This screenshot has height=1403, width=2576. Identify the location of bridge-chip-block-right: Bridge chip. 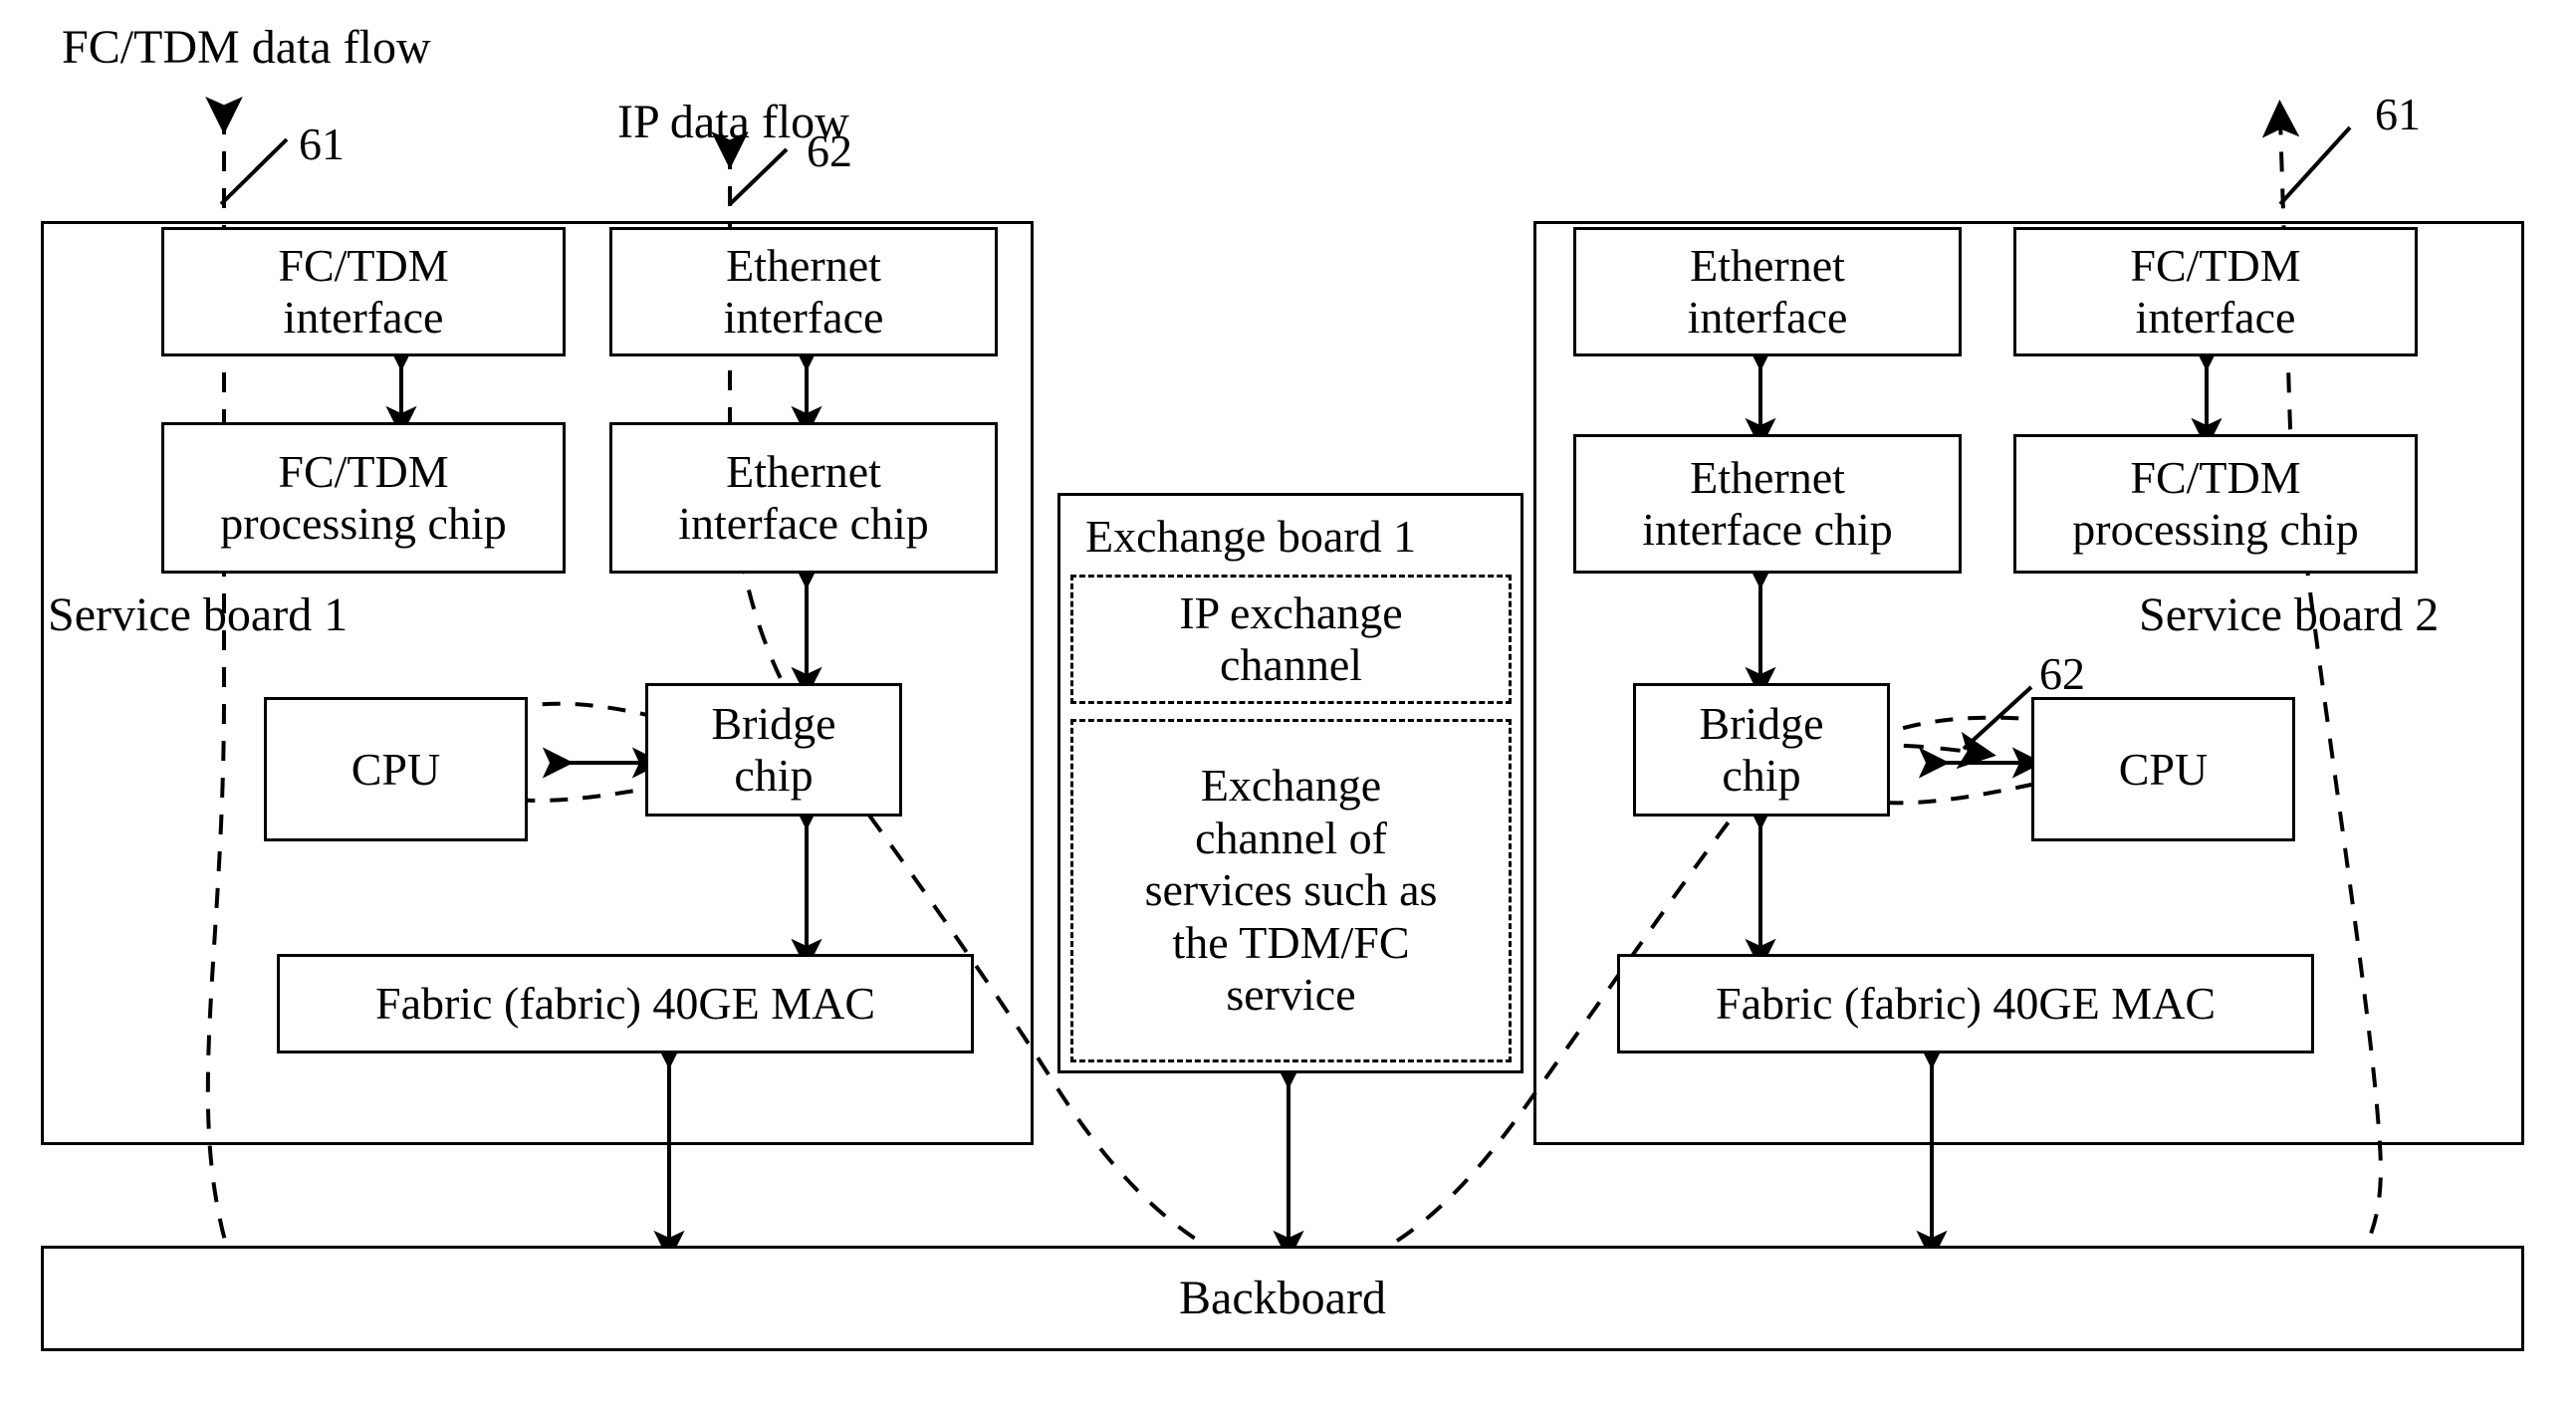
(1761, 750).